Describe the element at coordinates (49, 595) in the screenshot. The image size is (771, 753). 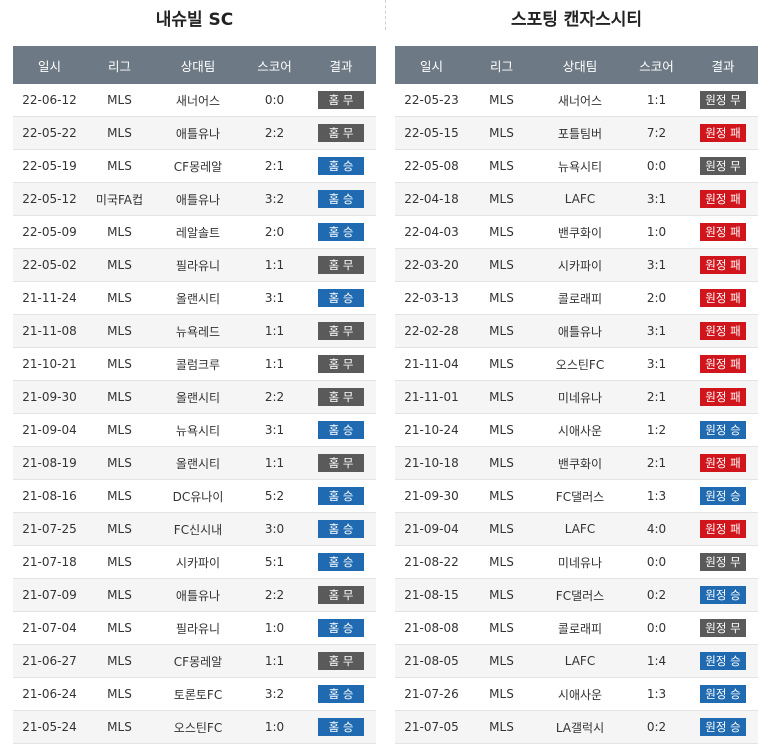
I see `date-cell: 21-07-09` at that location.